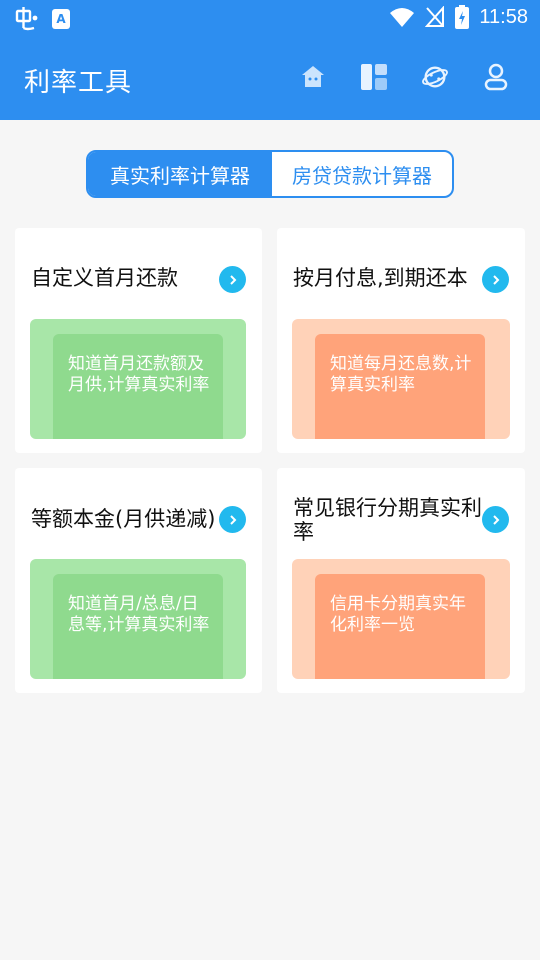 This screenshot has height=960, width=540. Describe the element at coordinates (398, 614) in the screenshot. I see `card-description: 信用卡分期真实年化利率一览` at that location.